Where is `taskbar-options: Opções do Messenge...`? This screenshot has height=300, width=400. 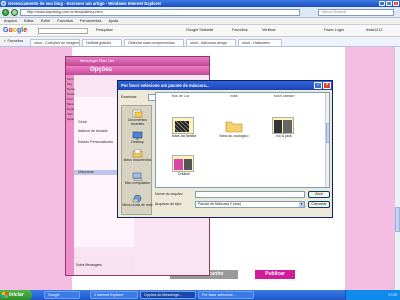
taskbar-options: Opções do Messenge... is located at coordinates (168, 295).